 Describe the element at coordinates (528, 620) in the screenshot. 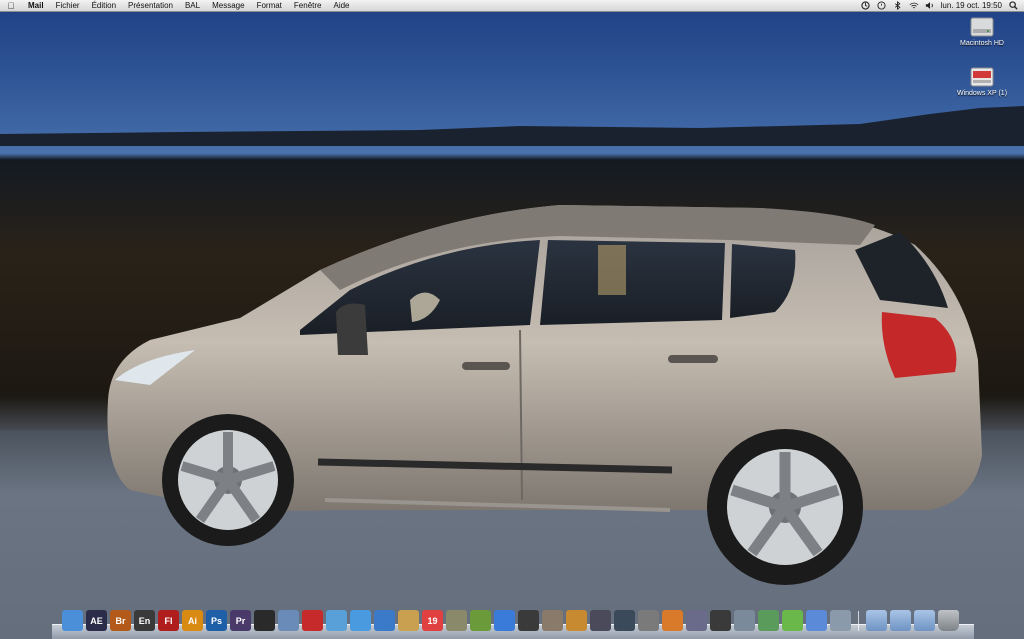

I see `camera-icon` at that location.